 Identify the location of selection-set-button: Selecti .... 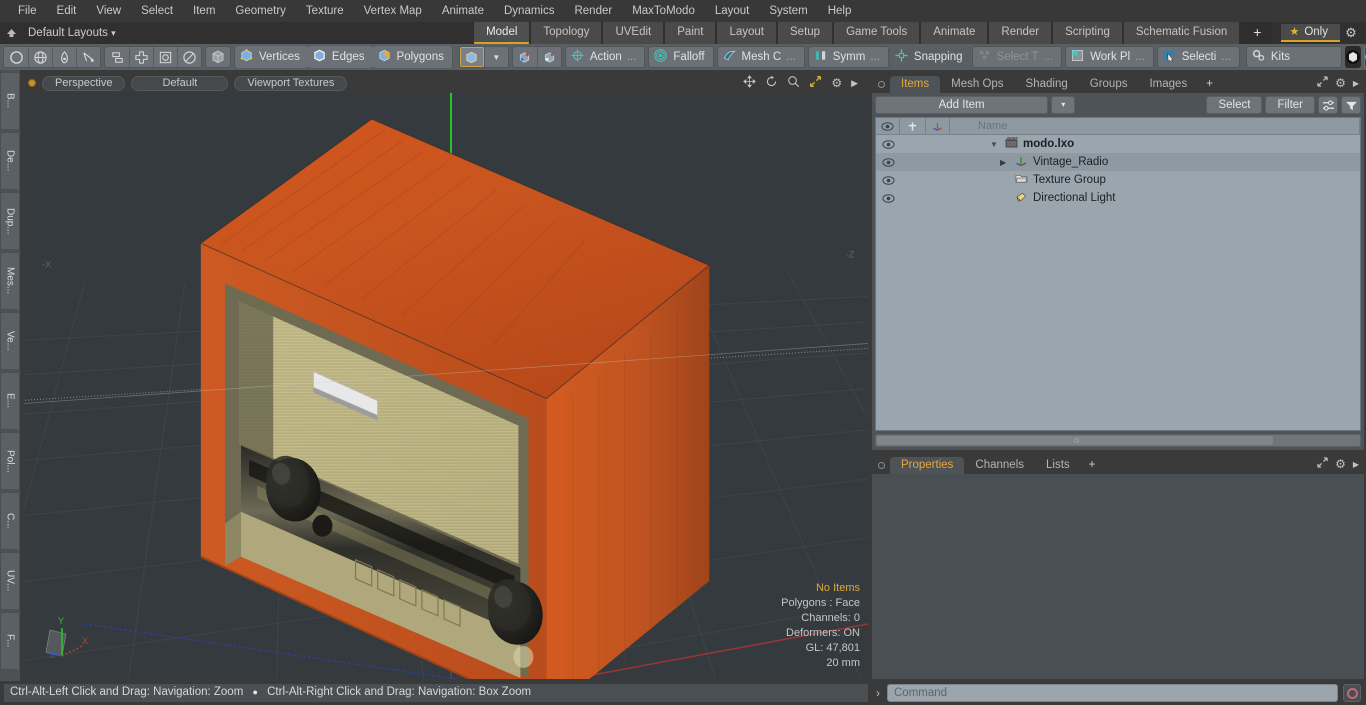
(1198, 57).